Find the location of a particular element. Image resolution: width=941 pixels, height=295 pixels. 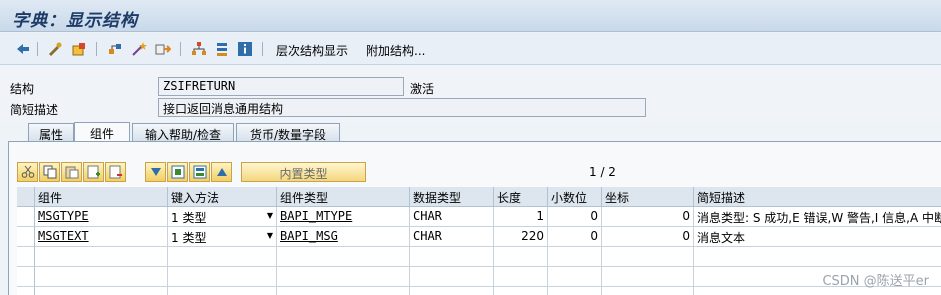

insert-row-icon is located at coordinates (93, 172).